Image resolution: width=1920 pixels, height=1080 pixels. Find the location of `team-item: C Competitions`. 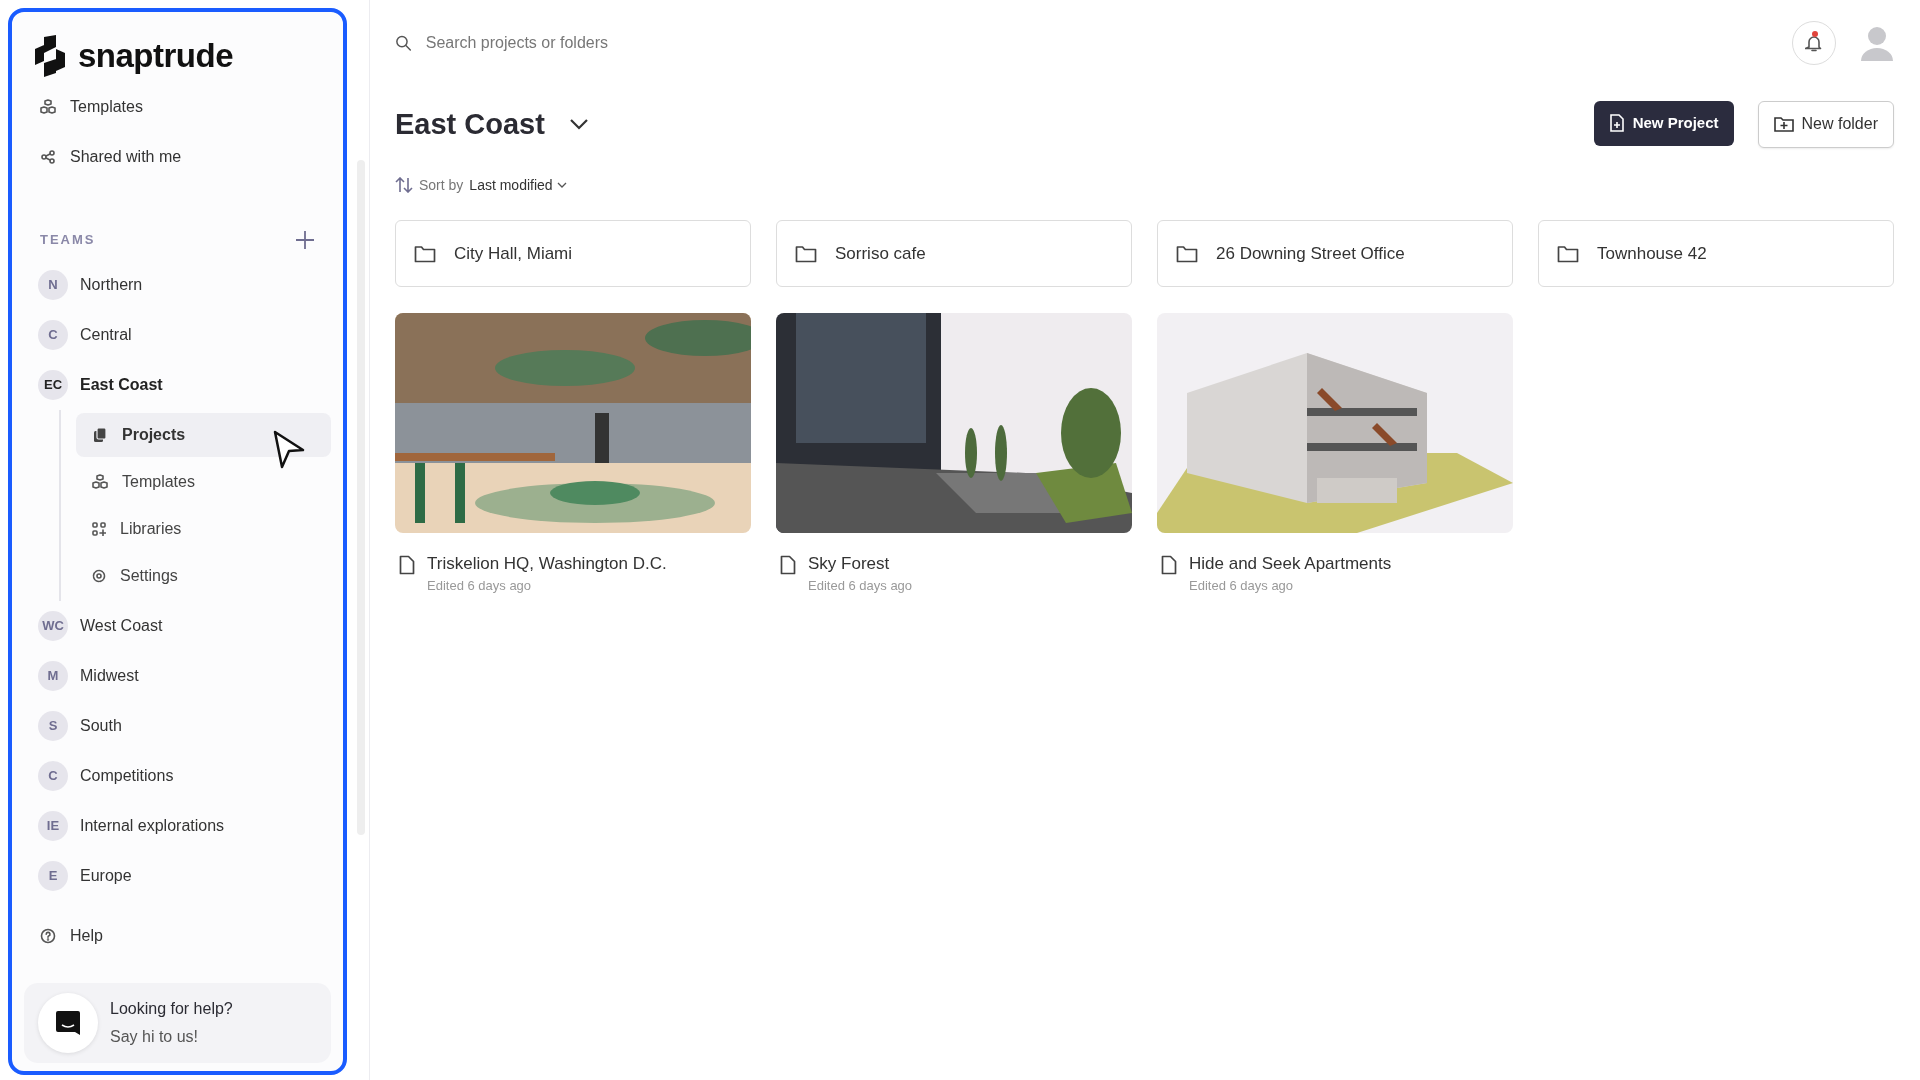

team-item: C Competitions is located at coordinates (178, 776).